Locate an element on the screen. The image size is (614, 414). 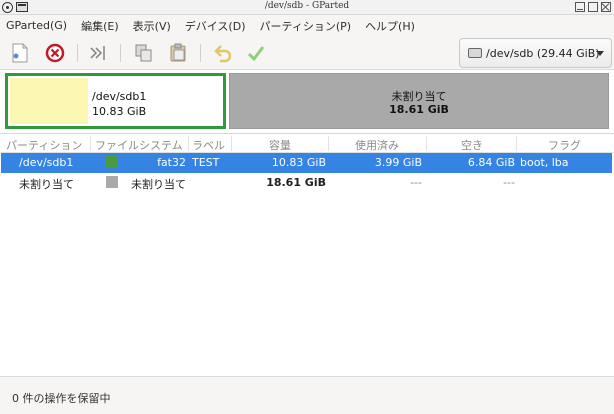
copy-icon is located at coordinates (143, 53).